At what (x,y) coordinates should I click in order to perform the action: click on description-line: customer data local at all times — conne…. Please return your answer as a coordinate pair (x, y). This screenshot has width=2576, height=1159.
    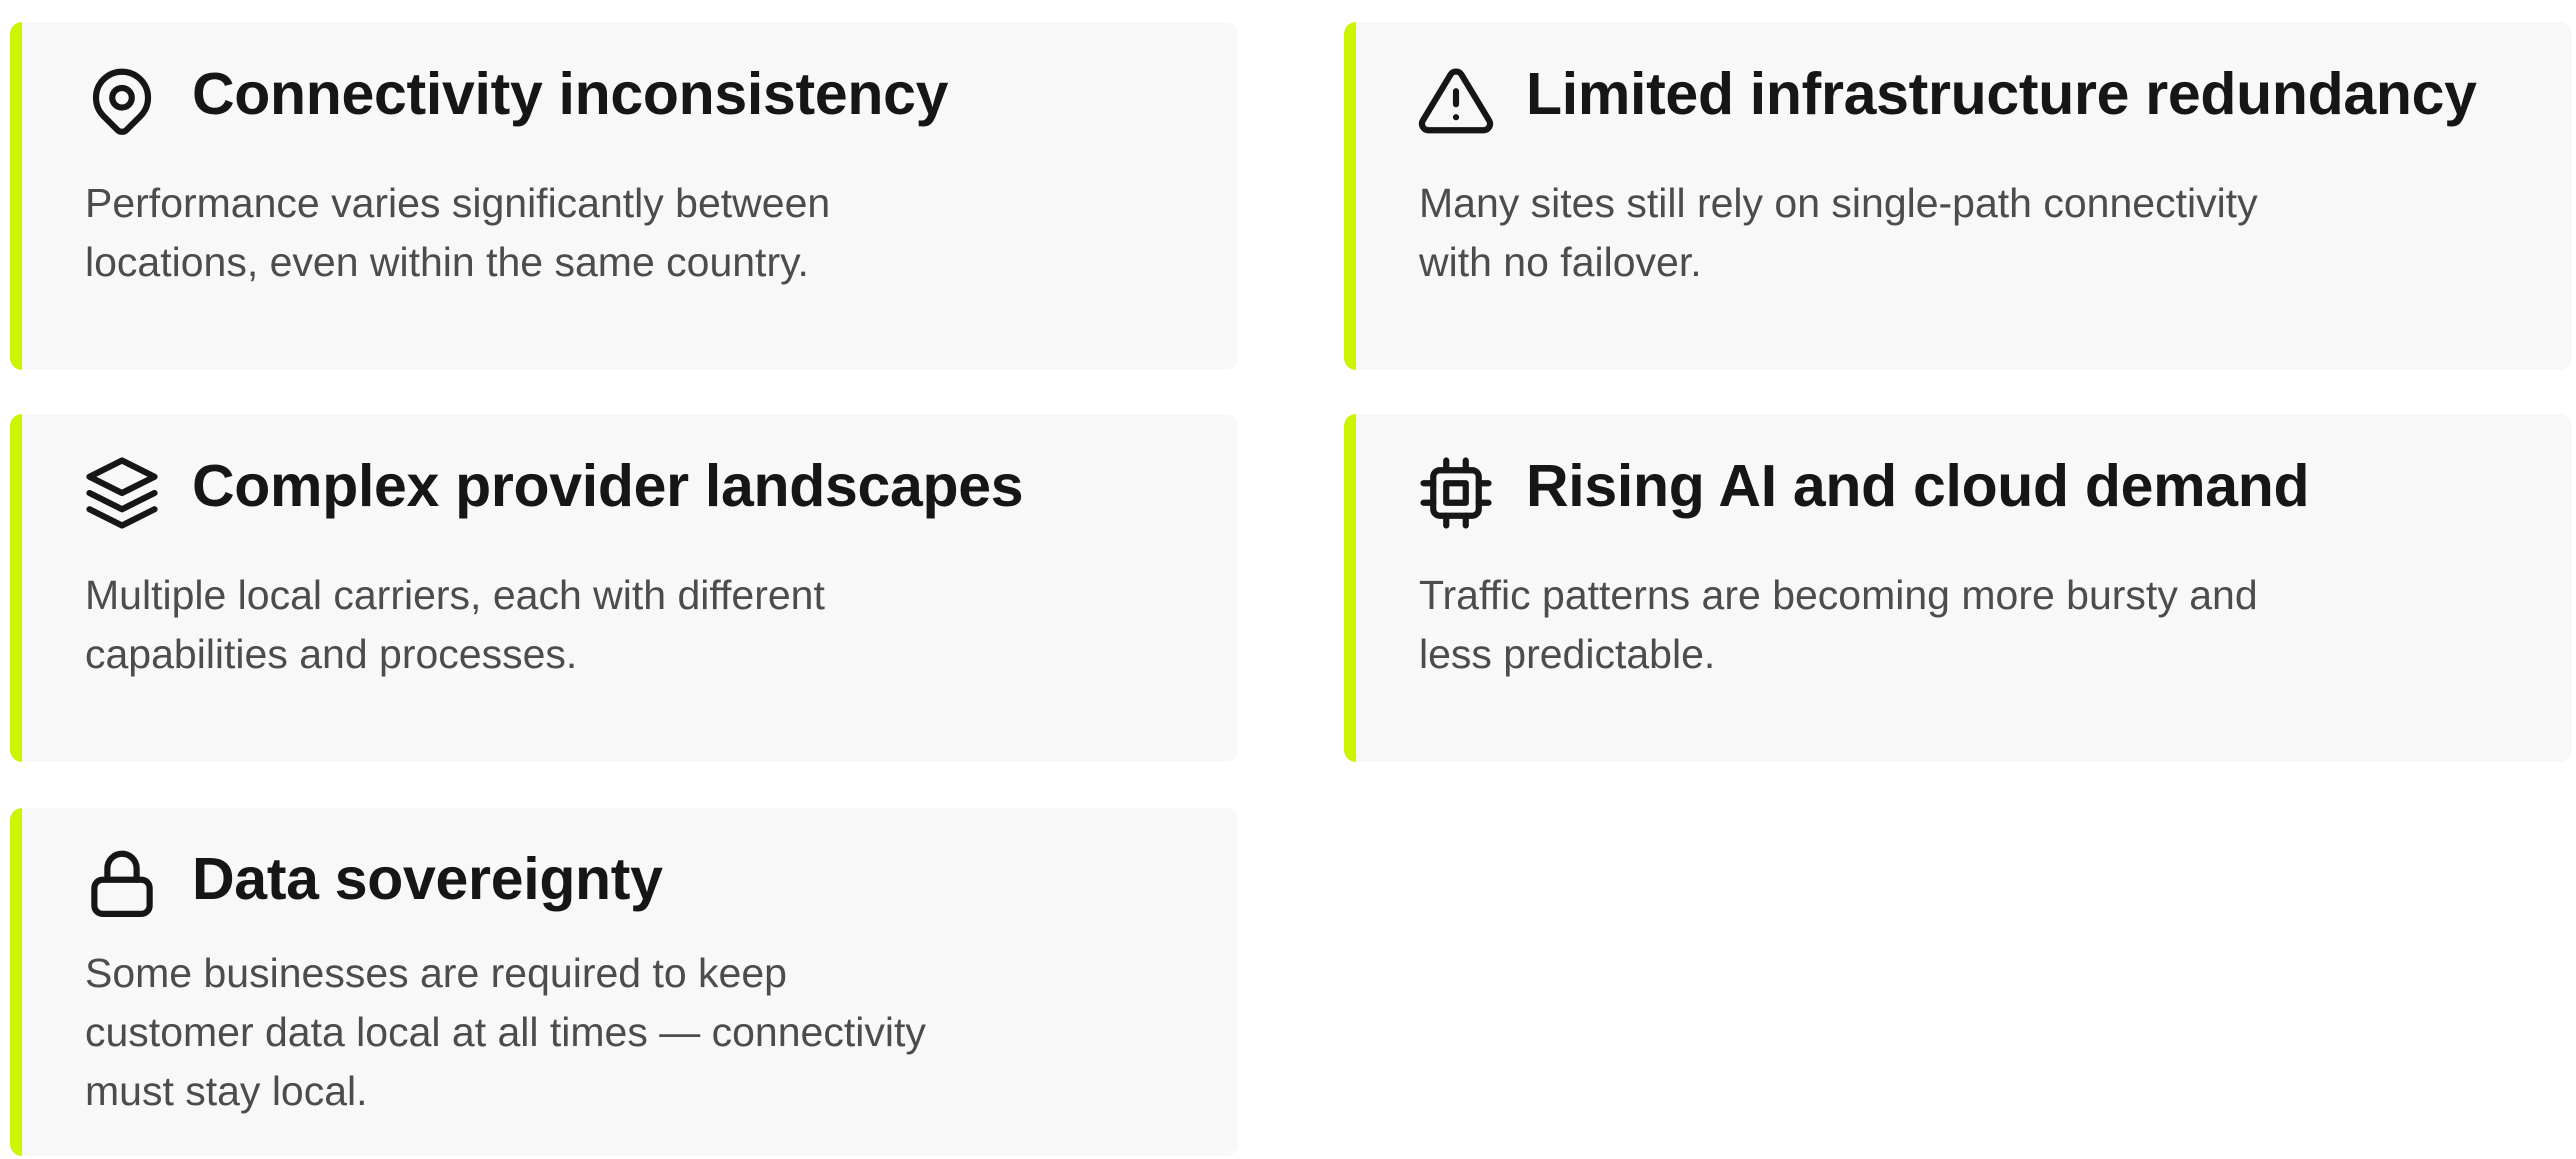
    Looking at the image, I should click on (505, 1032).